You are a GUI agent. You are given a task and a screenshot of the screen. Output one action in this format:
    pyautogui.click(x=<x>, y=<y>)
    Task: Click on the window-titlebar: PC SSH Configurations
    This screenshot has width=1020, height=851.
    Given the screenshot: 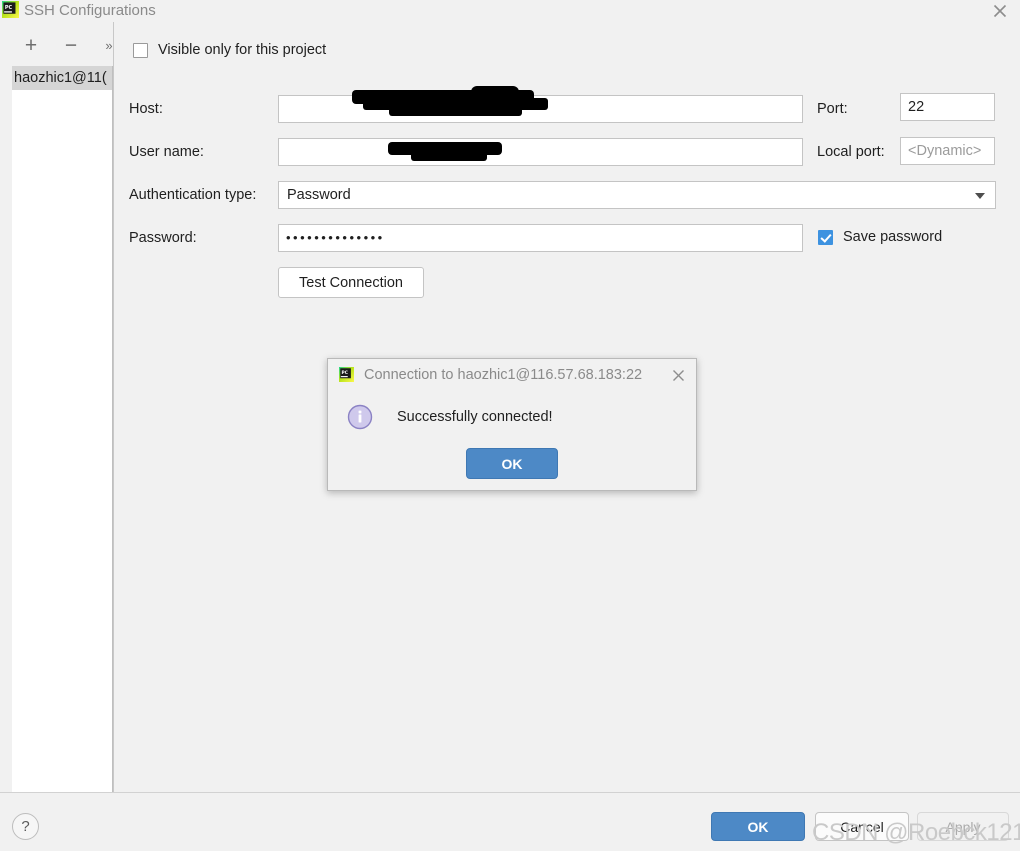 What is the action you would take?
    pyautogui.click(x=510, y=11)
    